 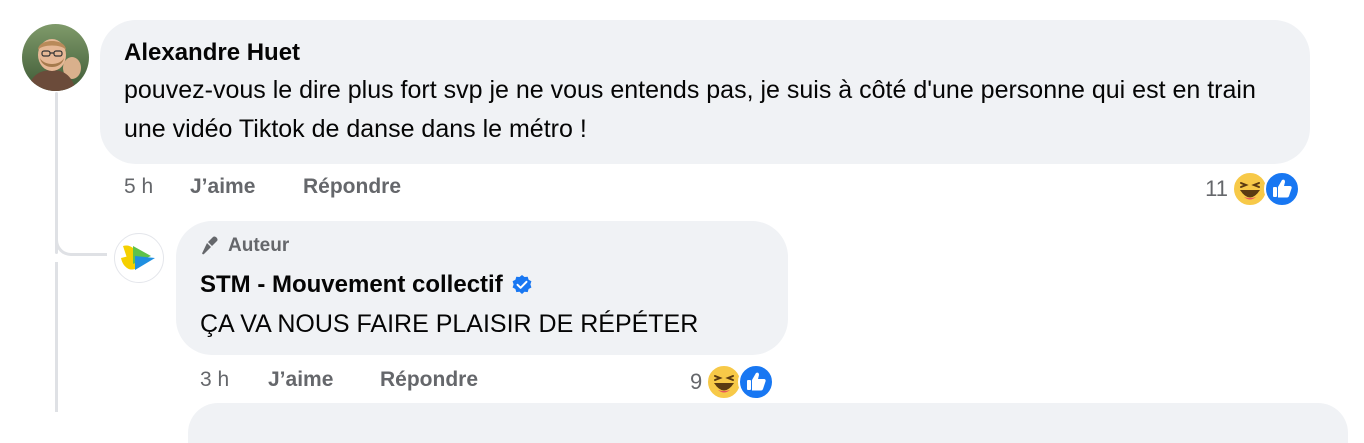 I want to click on comment-actions: 5 h J’aime Répondre, so click(x=262, y=187).